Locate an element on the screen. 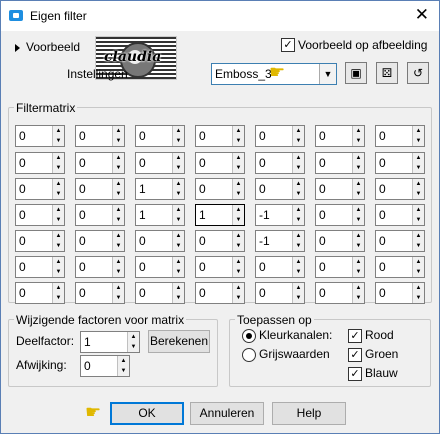 This screenshot has height=434, width=440. matrix-cell-2-5: 0 ▲ ▼ is located at coordinates (340, 189).